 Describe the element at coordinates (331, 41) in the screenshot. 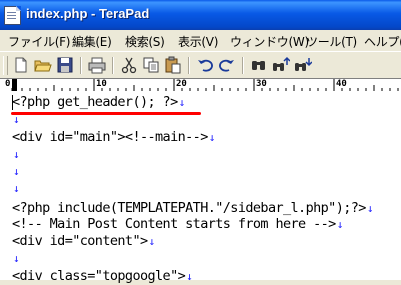

I see `menu-tools: ツール(T)` at that location.